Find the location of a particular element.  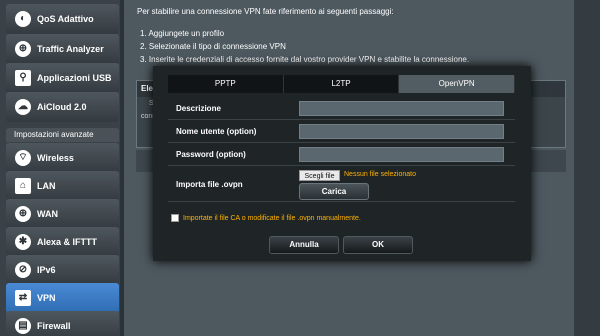

right-edge is located at coordinates (587, 168).